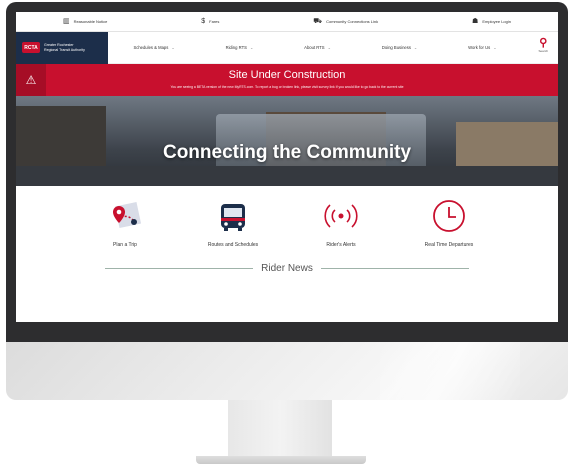  I want to click on quick-link-plan-trip: Plan a Trip, so click(125, 228).